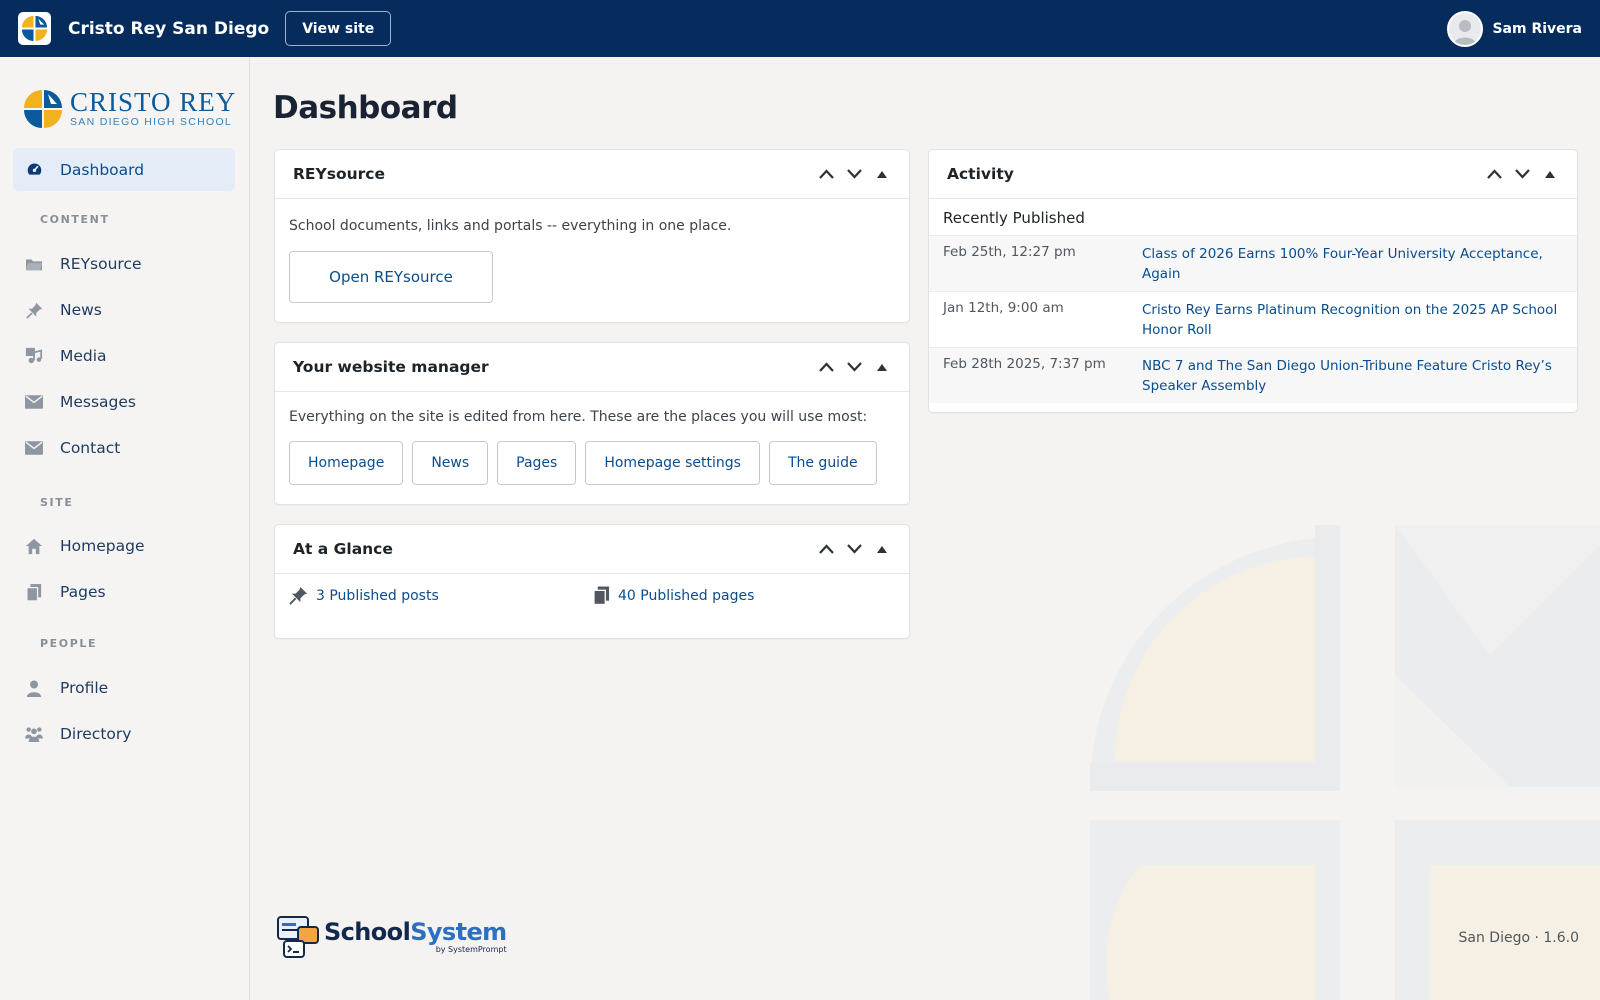  I want to click on media-icon, so click(34, 356).